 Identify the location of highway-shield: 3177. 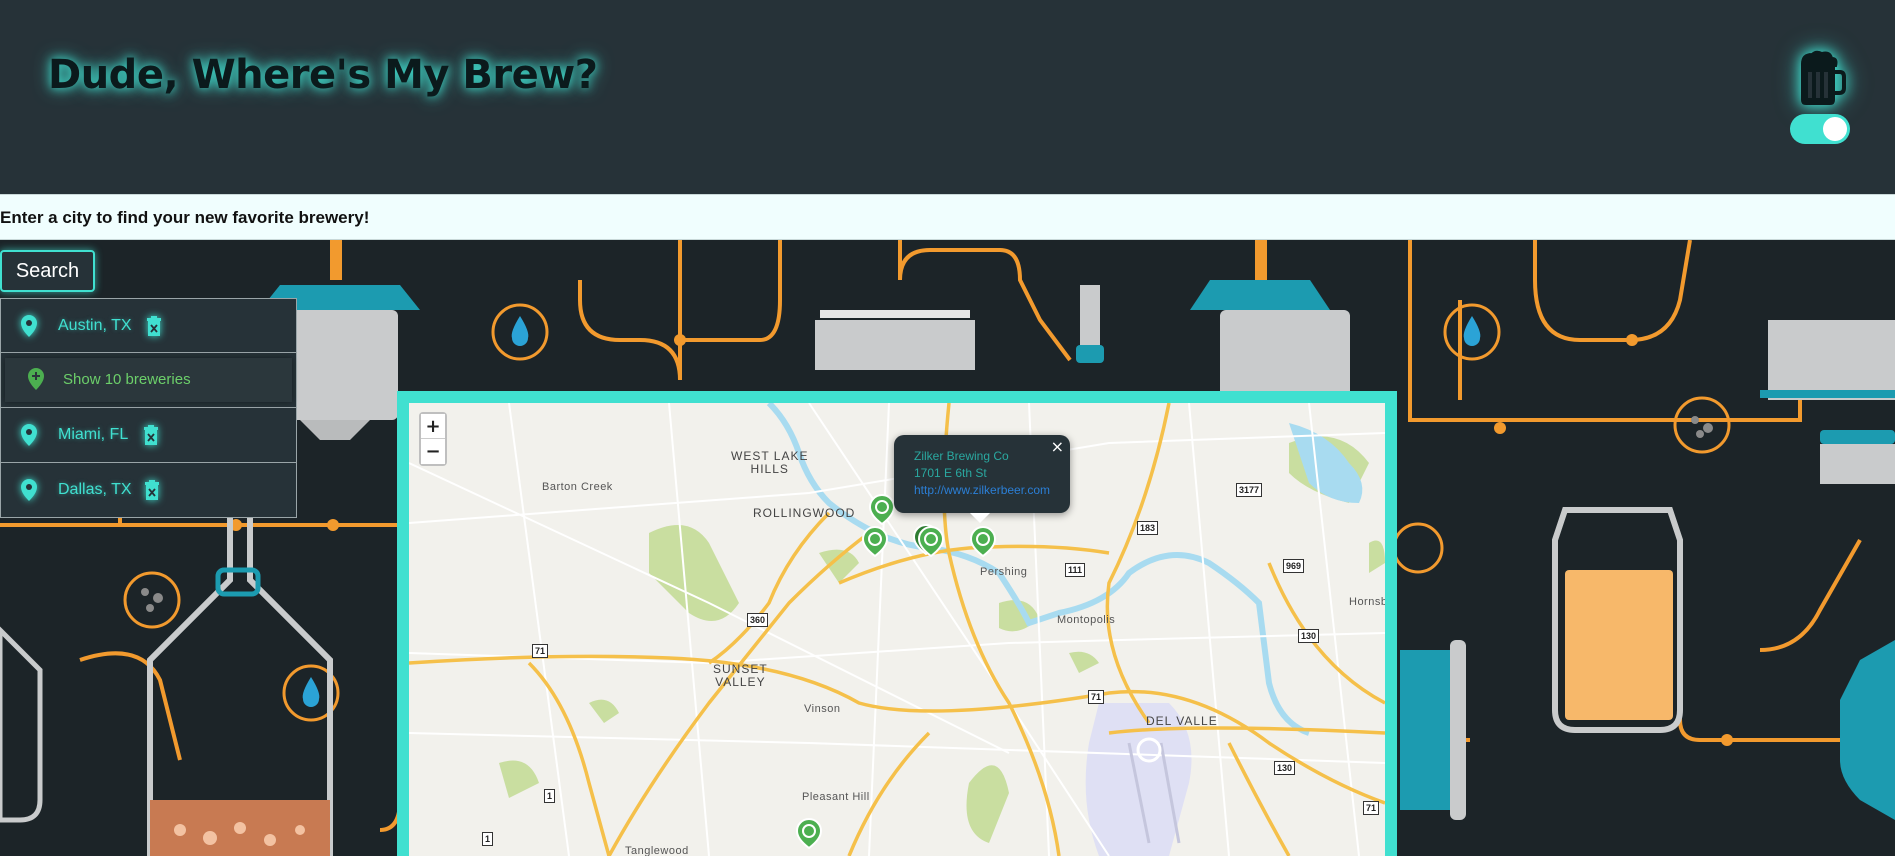
(1249, 490).